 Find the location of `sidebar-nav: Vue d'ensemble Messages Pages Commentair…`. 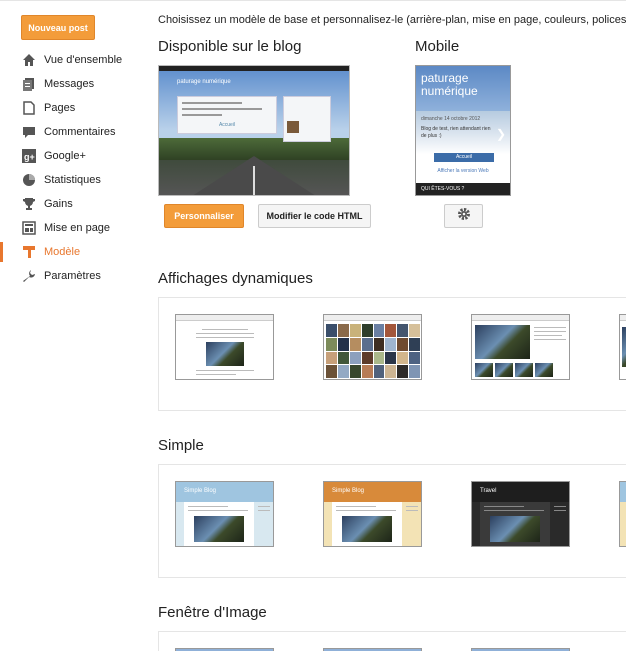

sidebar-nav: Vue d'ensemble Messages Pages Commentair… is located at coordinates (75, 168).